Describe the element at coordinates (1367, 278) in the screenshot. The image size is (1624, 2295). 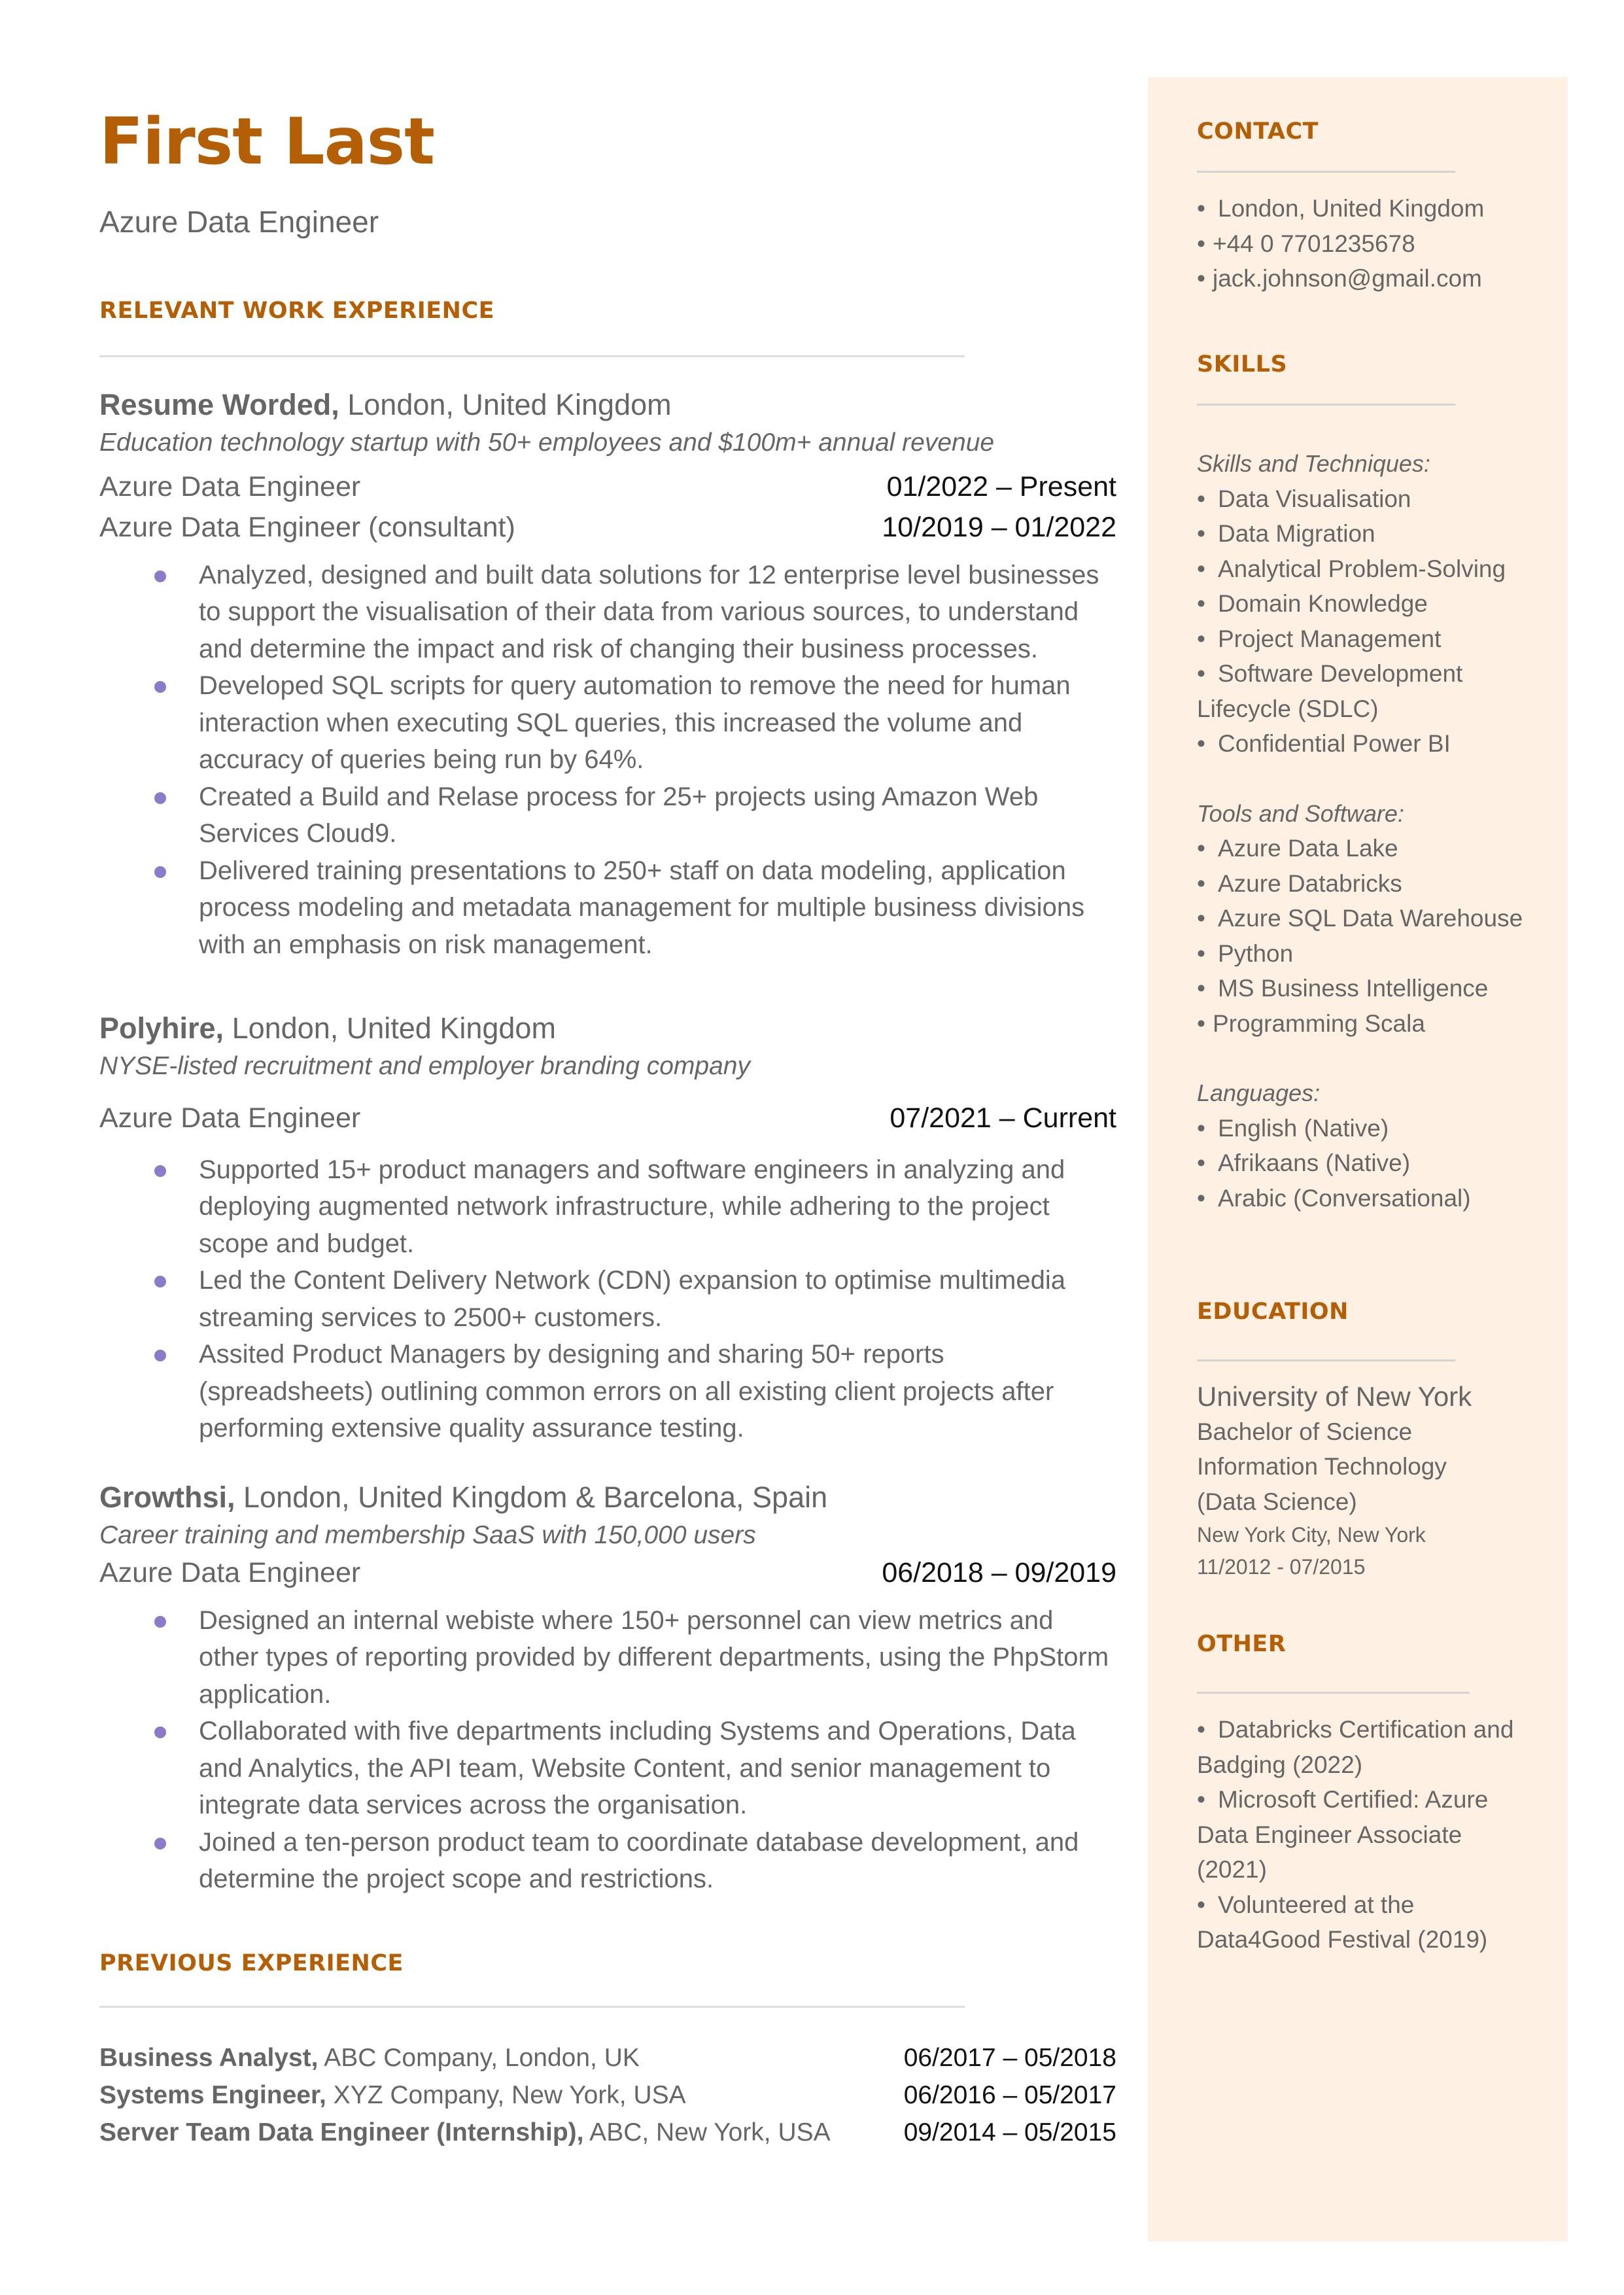
I see `contact-email: • jack.johnson@gmail.com` at that location.